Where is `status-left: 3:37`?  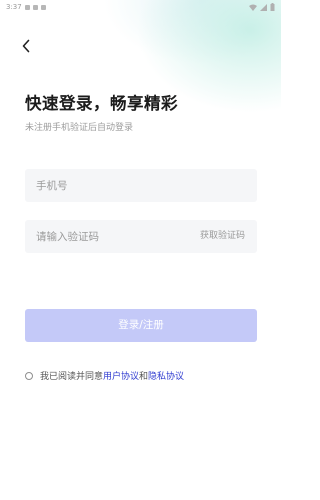
status-left: 3:37 is located at coordinates (26, 7).